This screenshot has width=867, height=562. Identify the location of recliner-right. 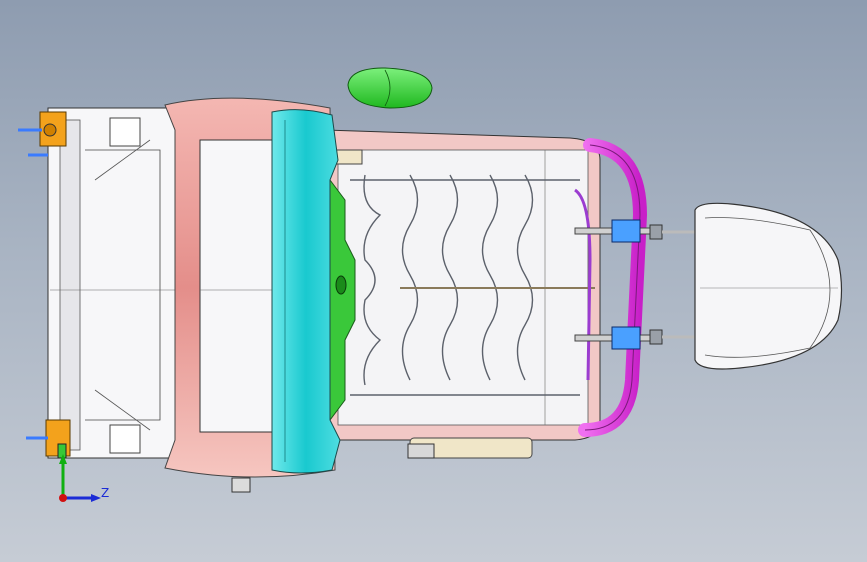
(48, 439).